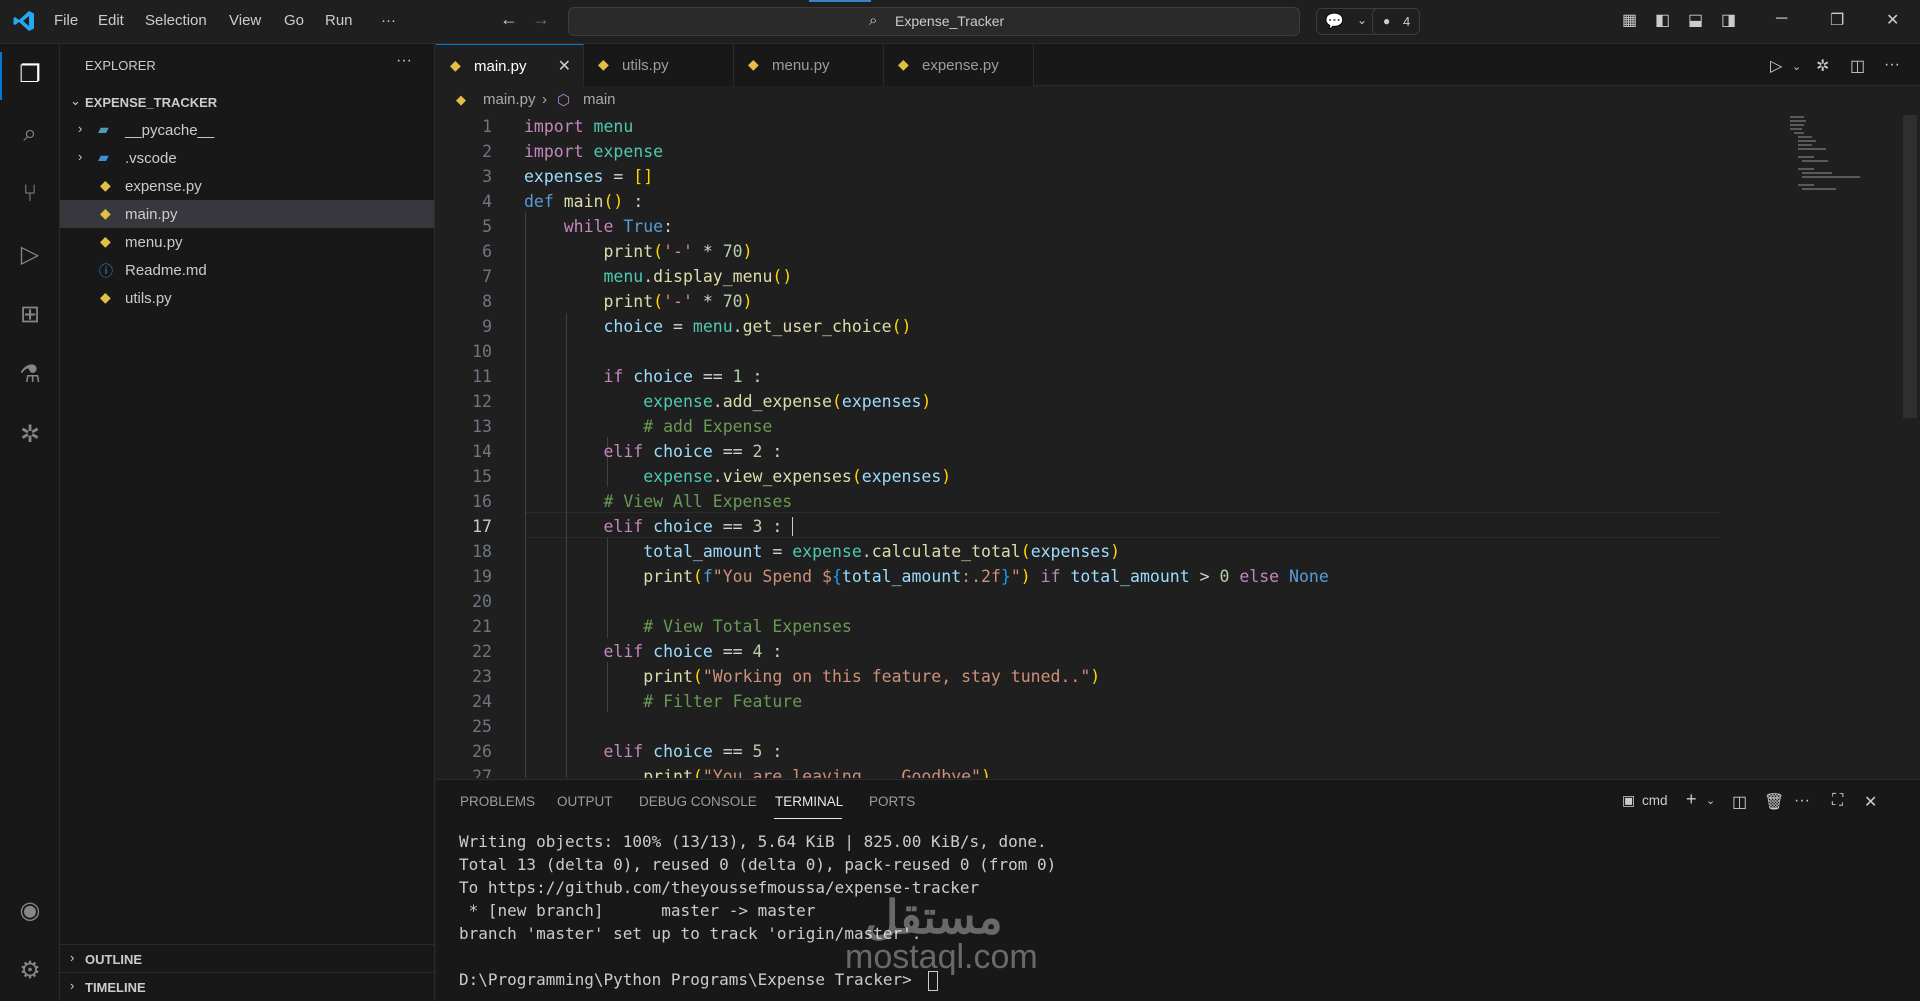  Describe the element at coordinates (659, 65) in the screenshot. I see `tab-utils-py: ◆ utils.py` at that location.